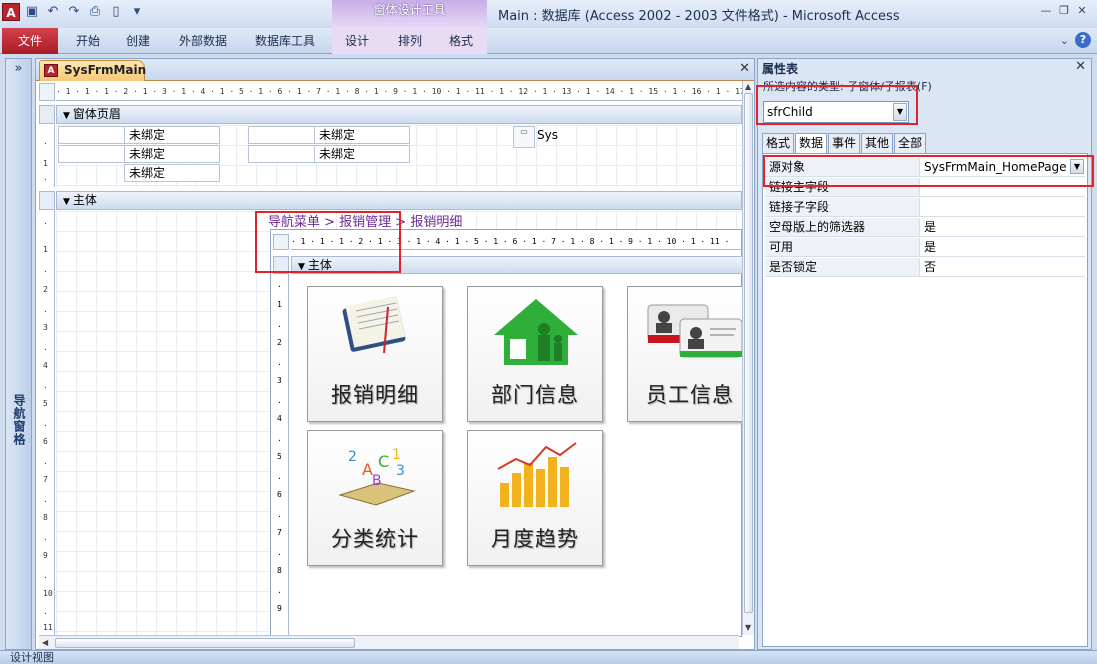  What do you see at coordinates (1083, 40) in the screenshot?
I see `help-icon: ?` at bounding box center [1083, 40].